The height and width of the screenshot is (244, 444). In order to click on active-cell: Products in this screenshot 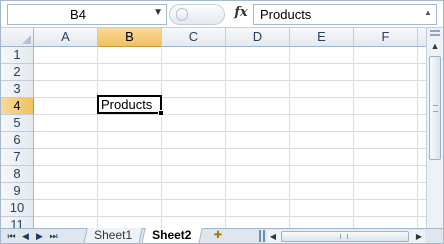, I will do `click(129, 104)`.